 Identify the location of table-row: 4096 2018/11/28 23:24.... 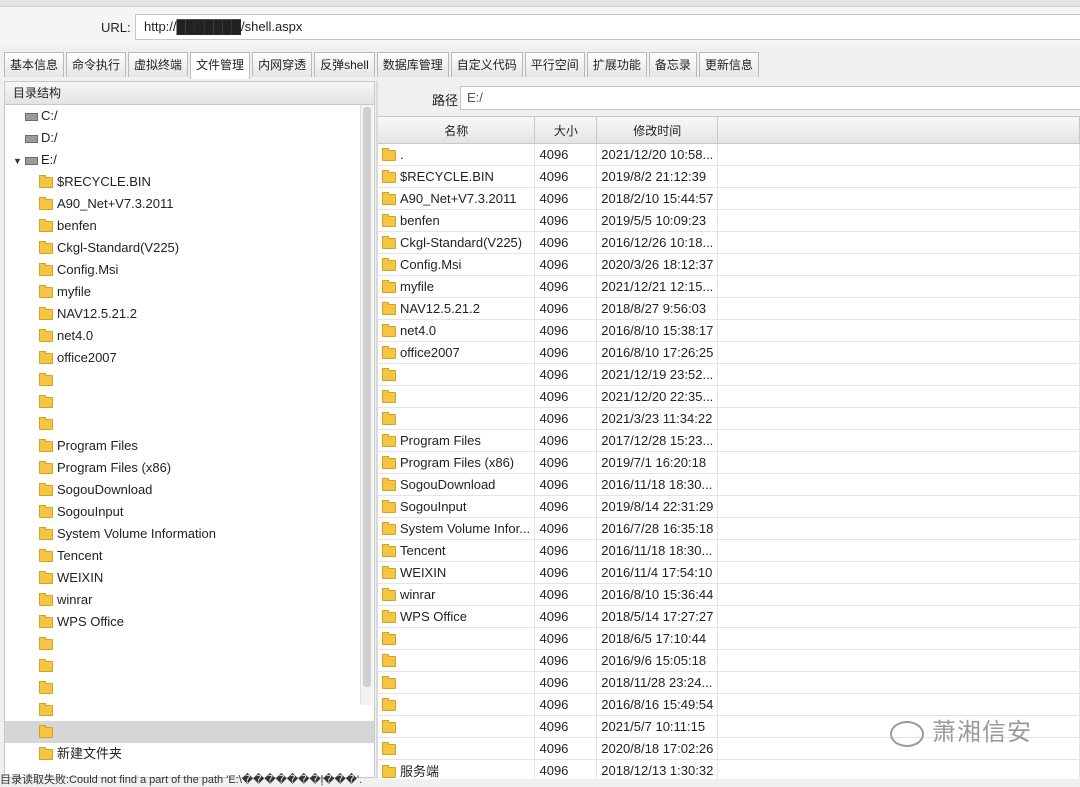
(729, 682).